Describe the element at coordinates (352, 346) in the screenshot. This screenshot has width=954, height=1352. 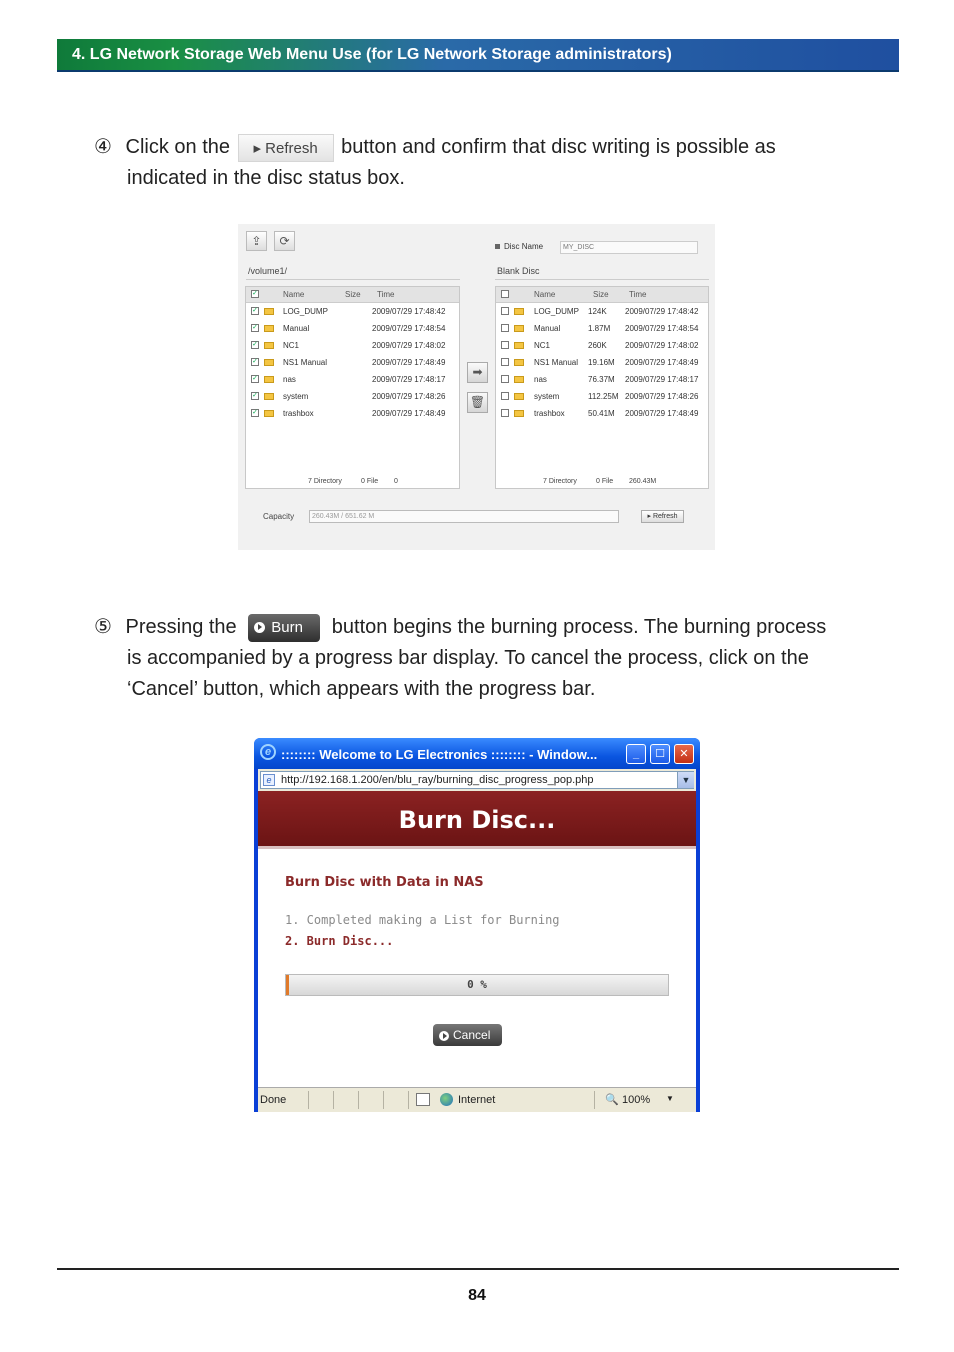
I see `table-row: ✓ NC1 2009/07/29 17:48:02` at that location.